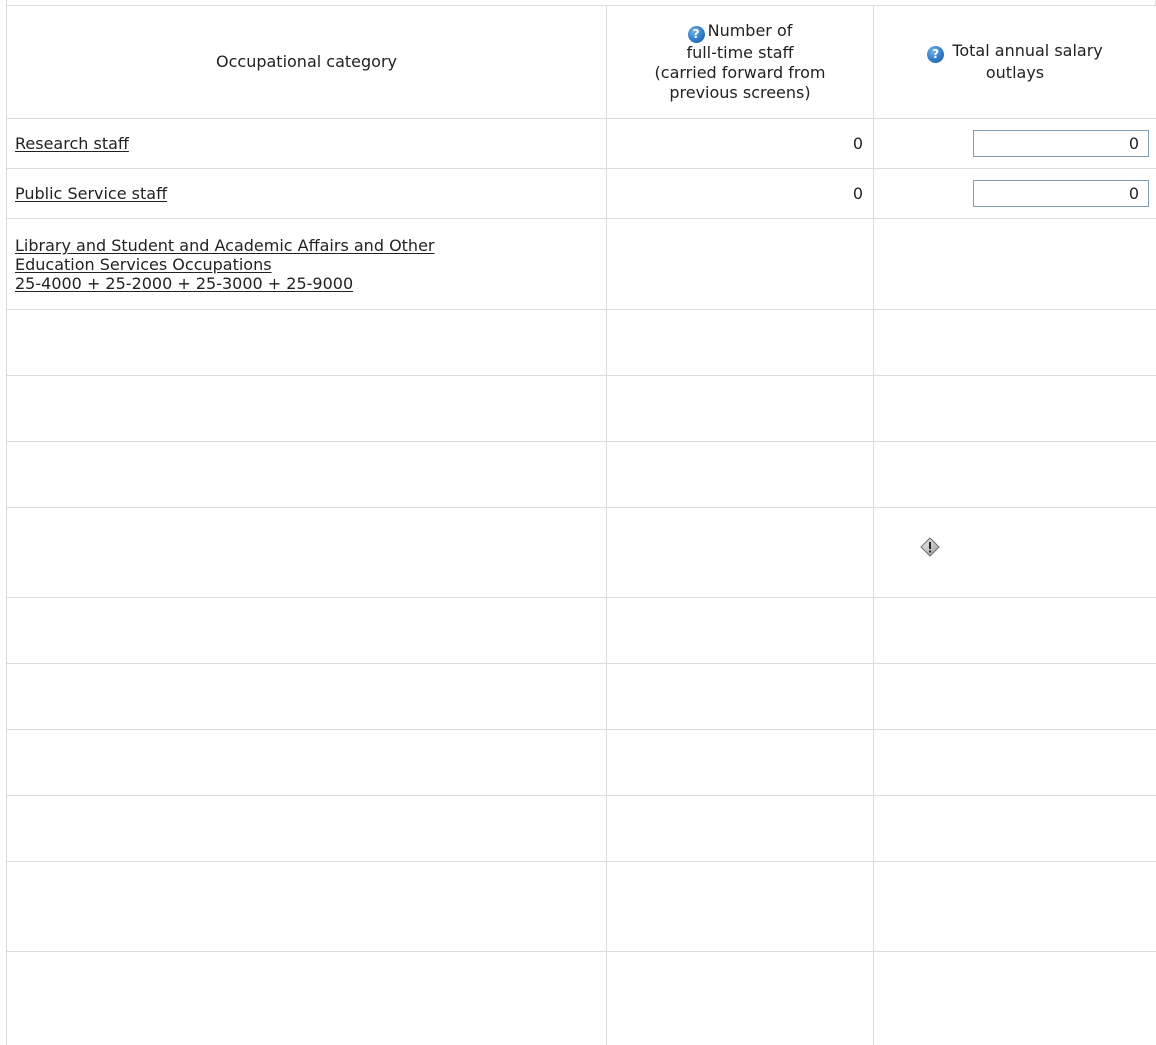  What do you see at coordinates (143, 264) in the screenshot?
I see `category-line-2: Education Services Occupations` at bounding box center [143, 264].